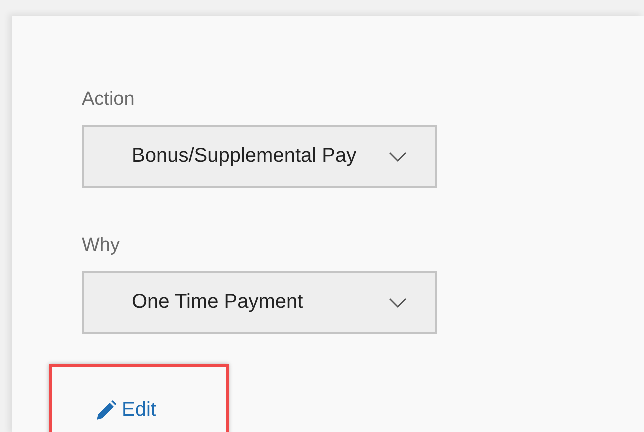  What do you see at coordinates (106, 411) in the screenshot?
I see `pencil-icon` at bounding box center [106, 411].